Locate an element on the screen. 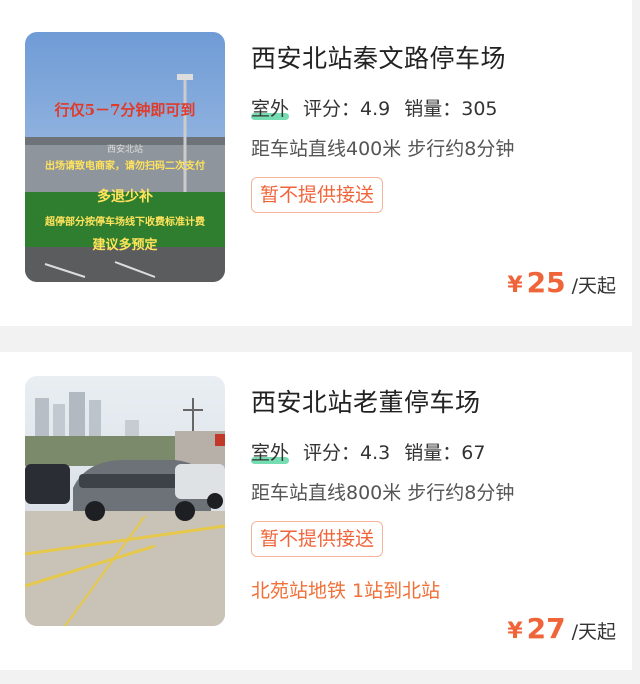  parking-photo is located at coordinates (125, 501).